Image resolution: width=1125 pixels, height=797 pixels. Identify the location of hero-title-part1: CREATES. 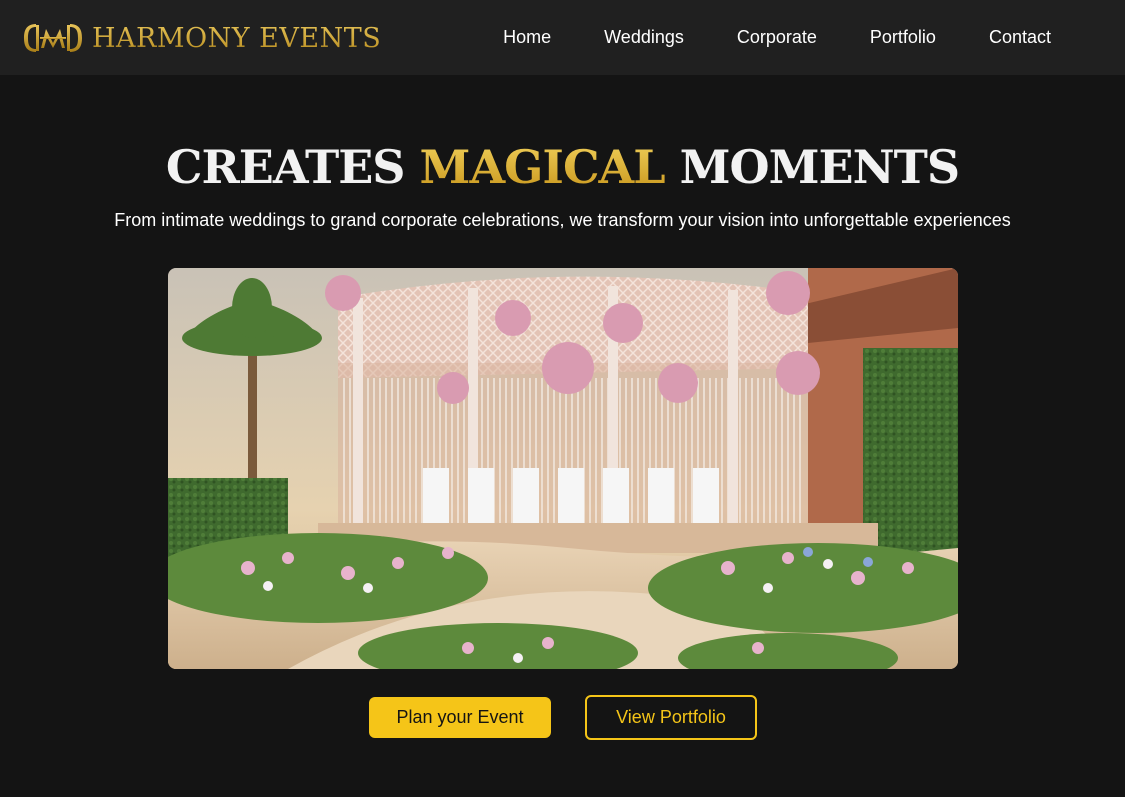
(285, 167).